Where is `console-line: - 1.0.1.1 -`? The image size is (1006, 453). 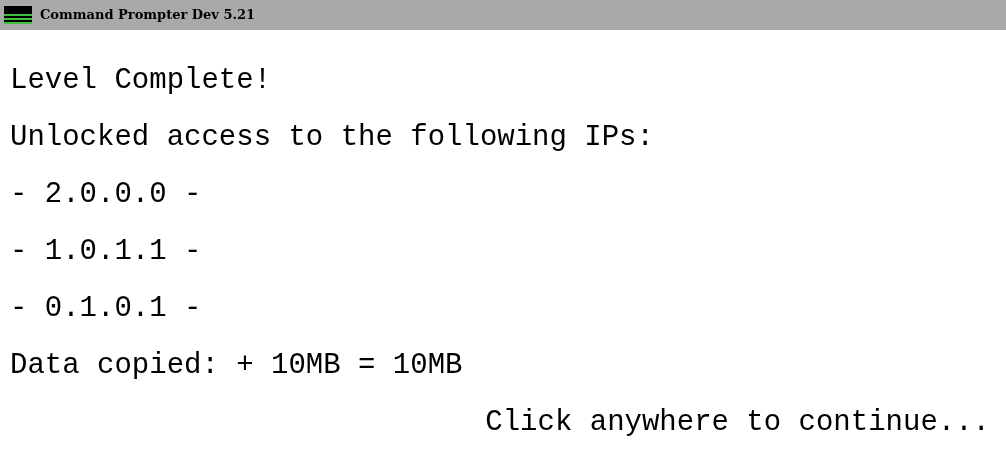 console-line: - 1.0.1.1 - is located at coordinates (106, 251).